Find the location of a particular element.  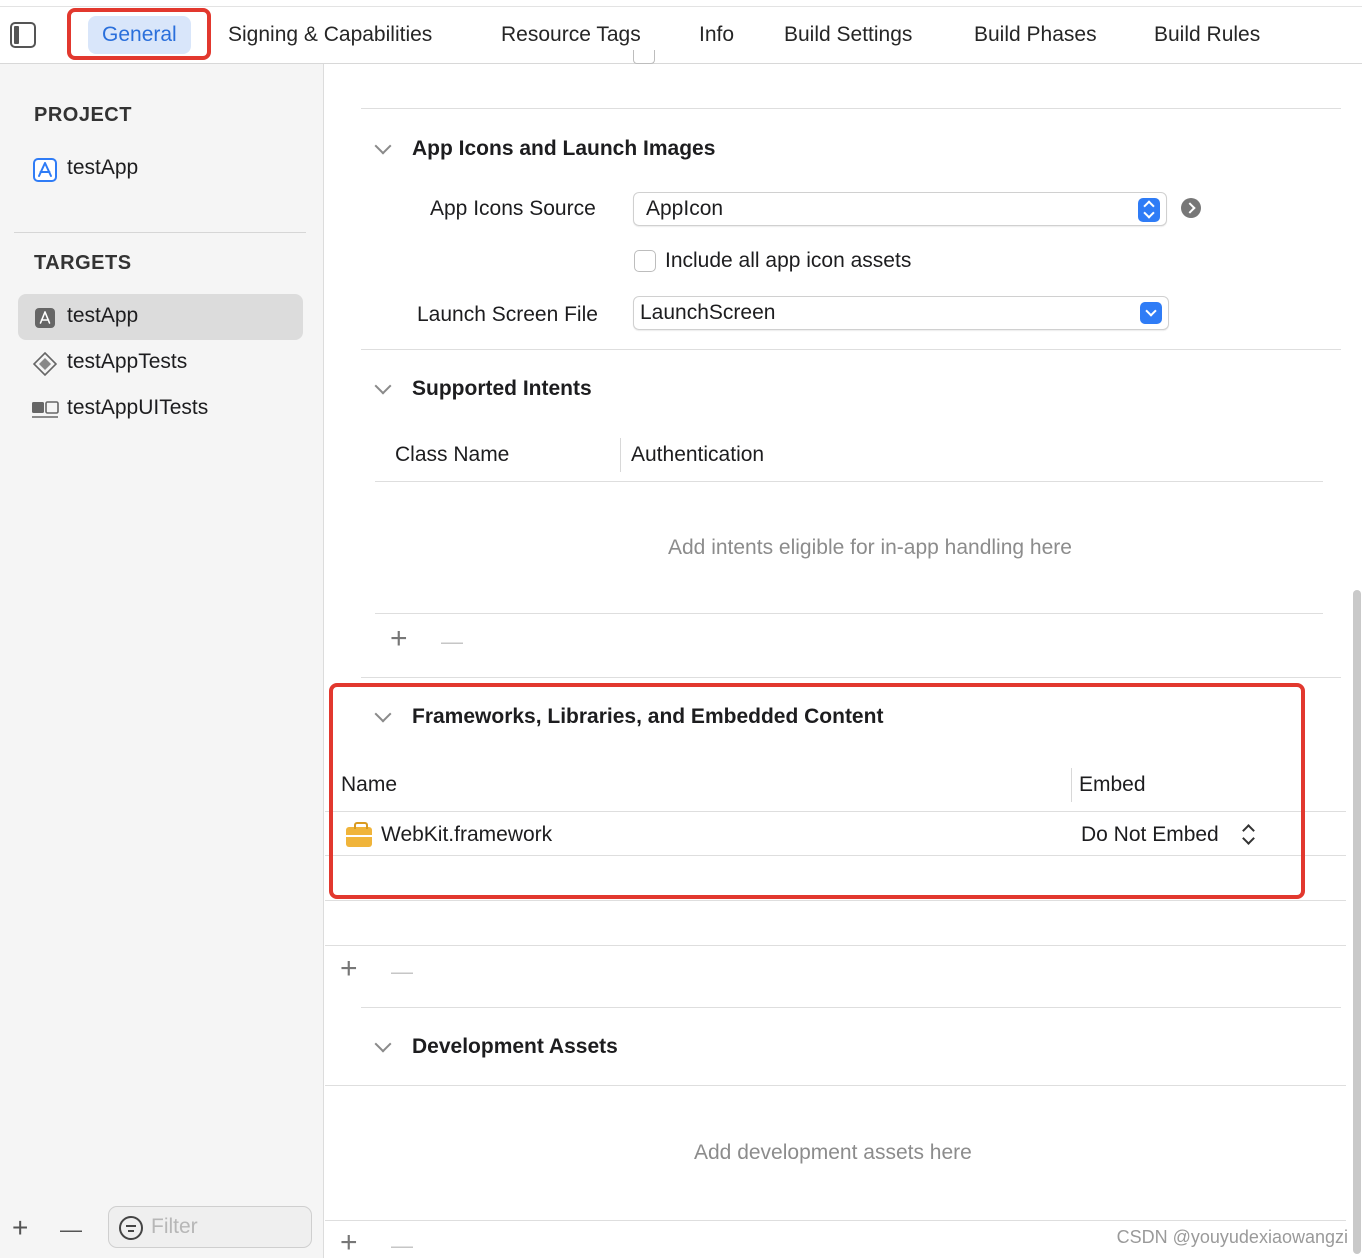

sidebar-item-project-testapp: testApp is located at coordinates (160, 169).